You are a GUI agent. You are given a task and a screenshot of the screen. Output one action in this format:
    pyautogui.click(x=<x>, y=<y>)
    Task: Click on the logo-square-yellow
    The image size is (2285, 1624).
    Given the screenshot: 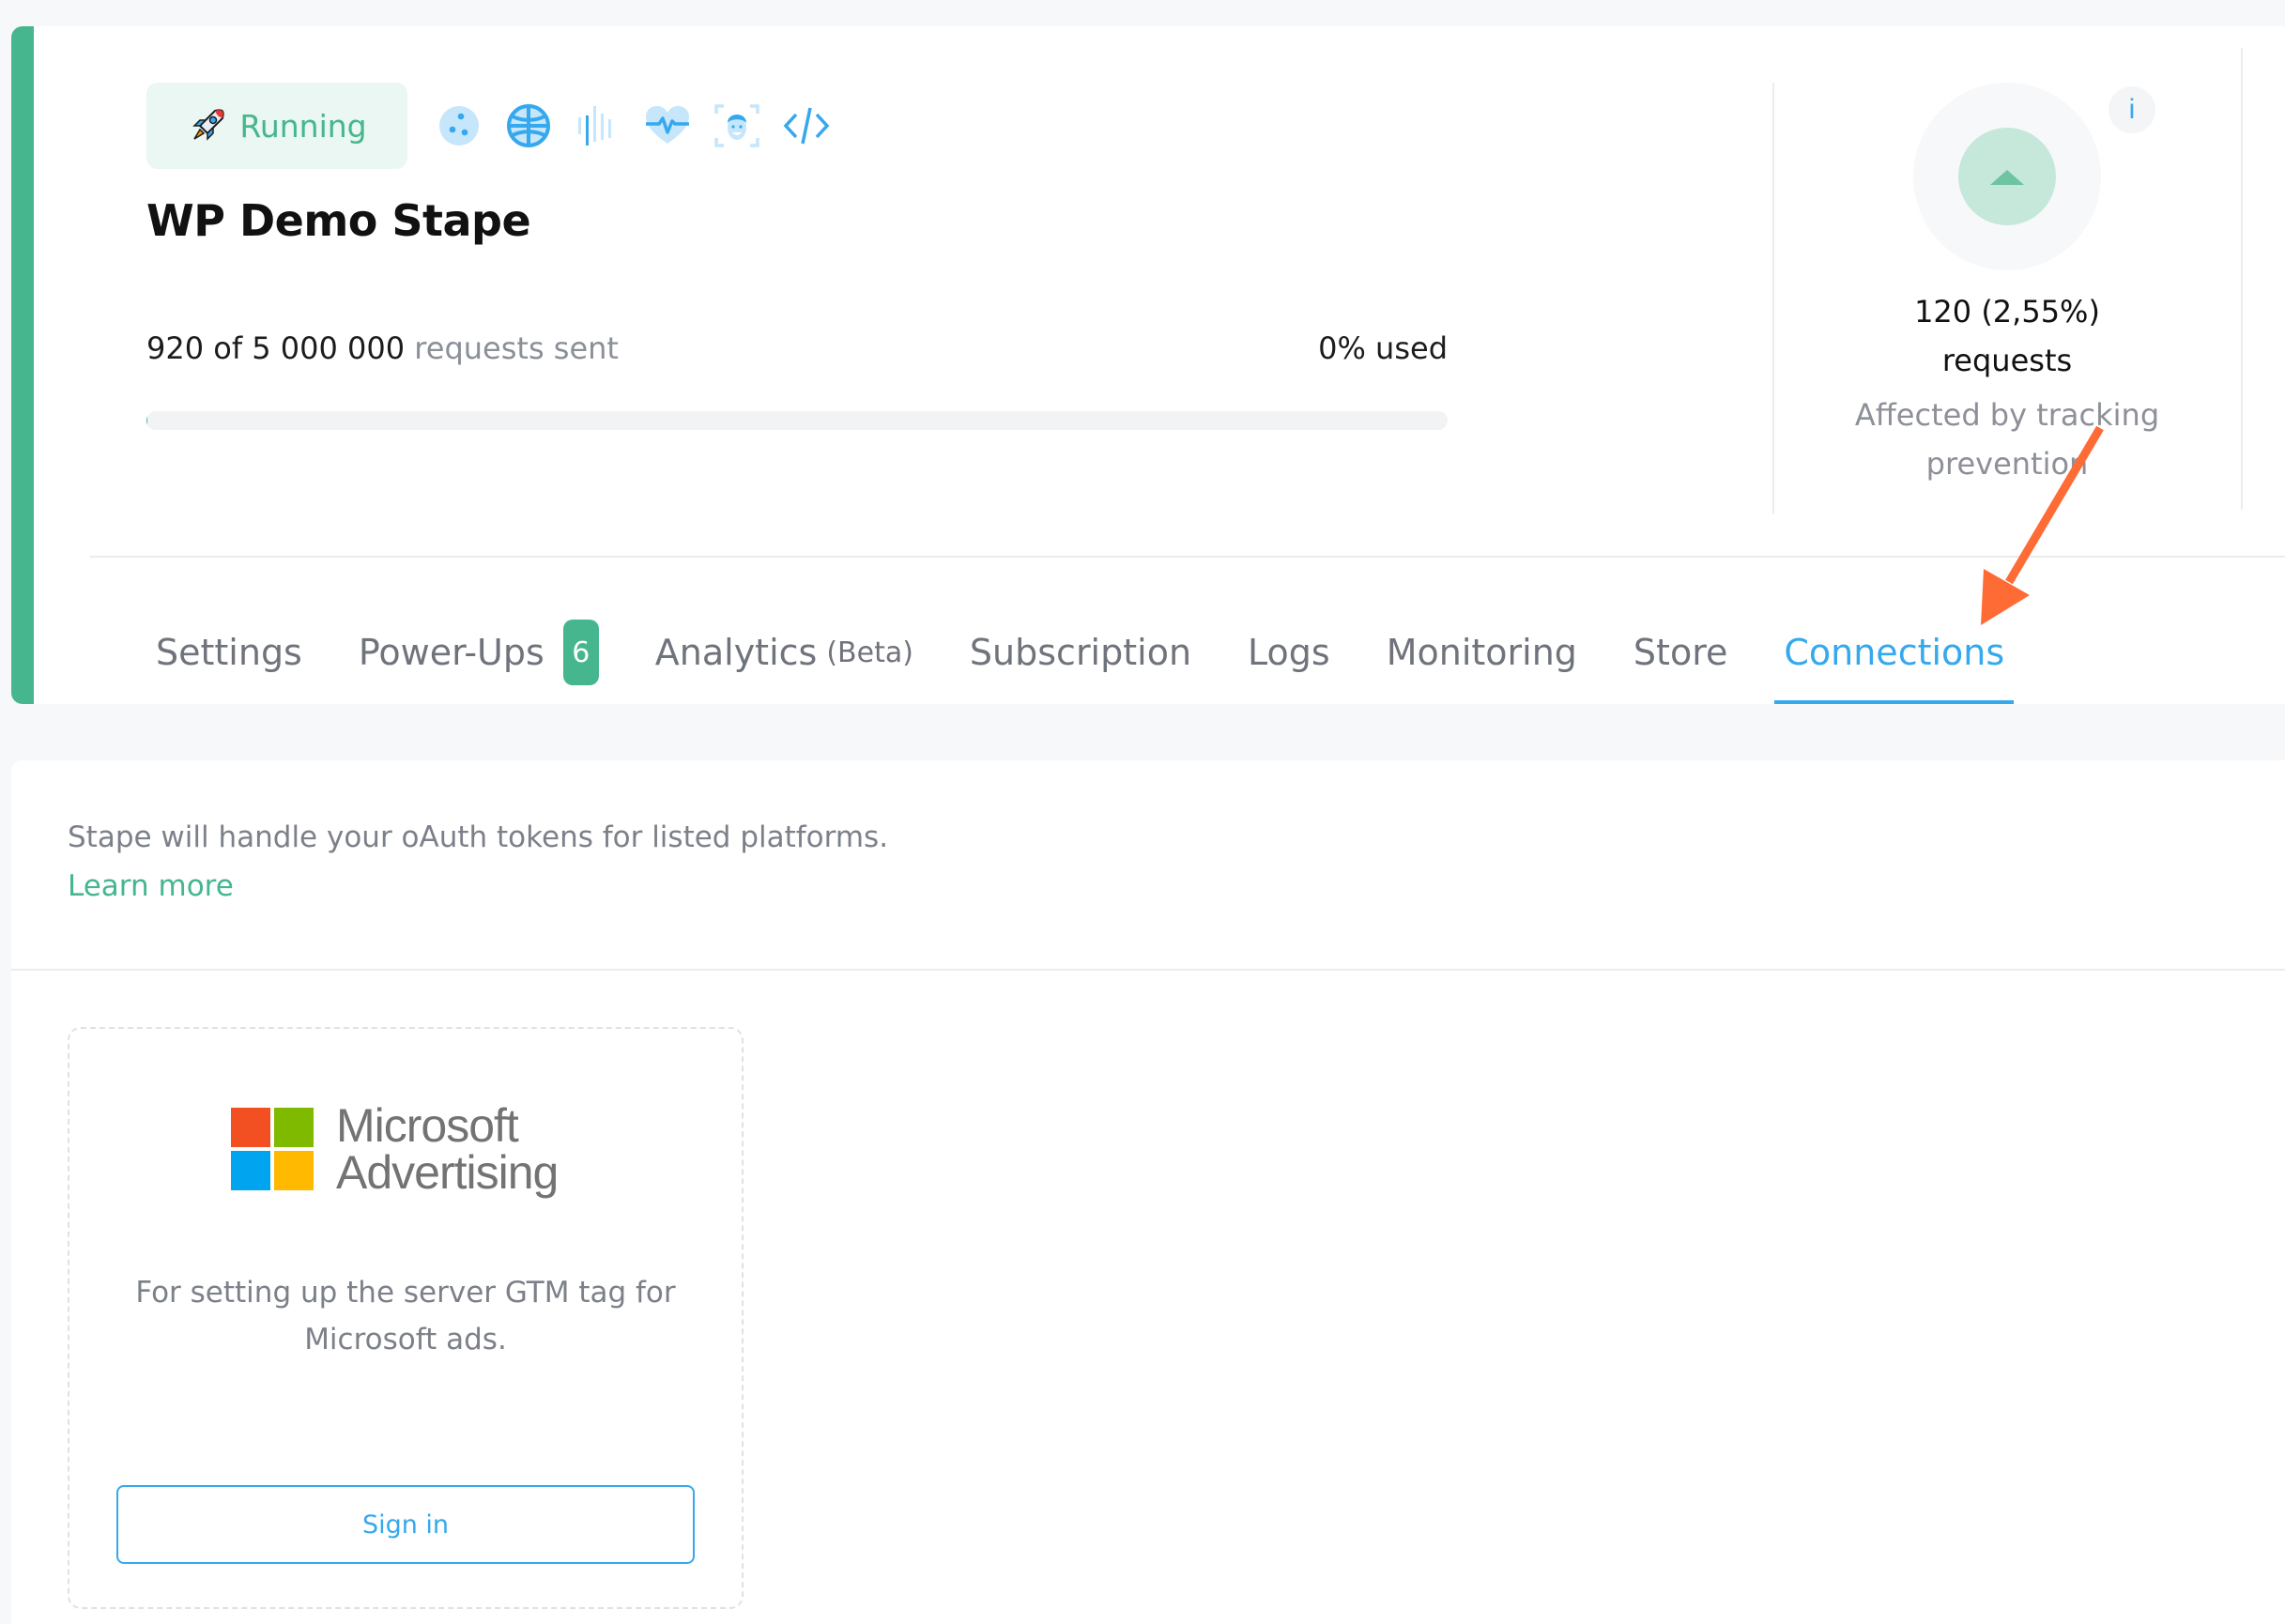 What is the action you would take?
    pyautogui.click(x=294, y=1170)
    